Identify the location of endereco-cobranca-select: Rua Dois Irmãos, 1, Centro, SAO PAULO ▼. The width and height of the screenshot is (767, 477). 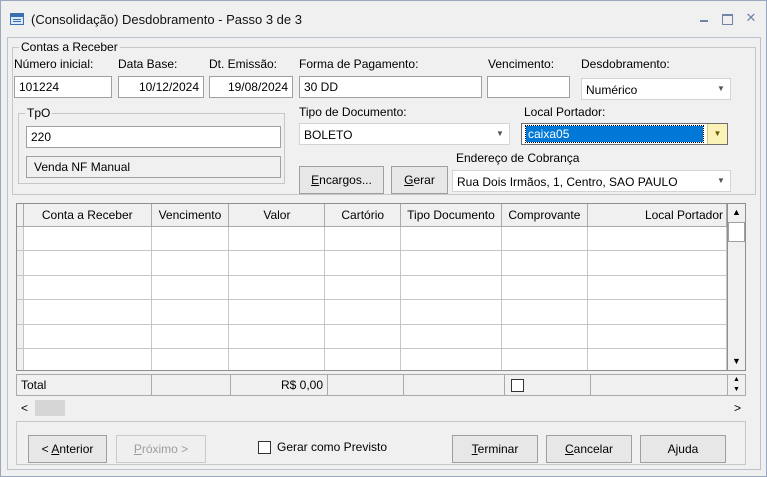
(591, 181).